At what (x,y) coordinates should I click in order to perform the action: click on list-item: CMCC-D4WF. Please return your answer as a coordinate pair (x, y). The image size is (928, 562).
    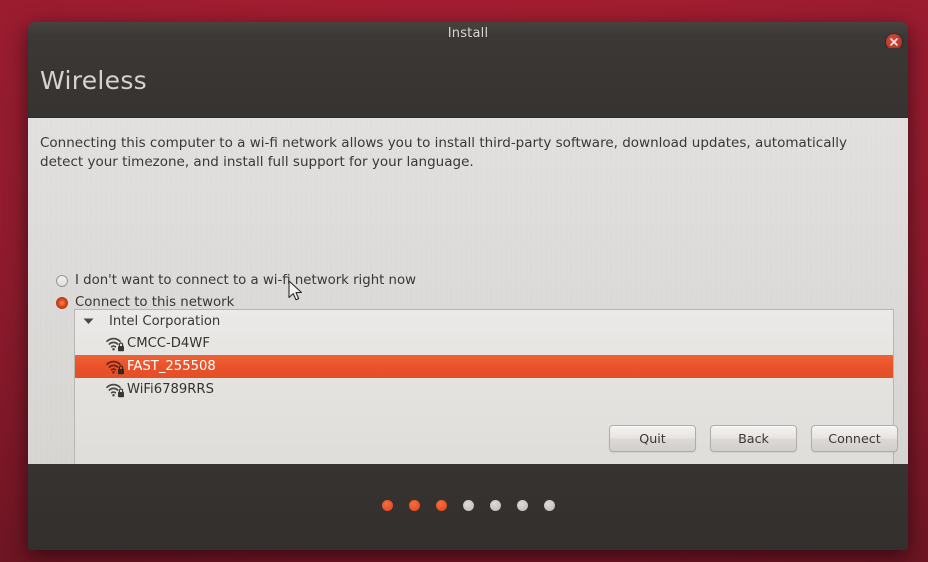
    Looking at the image, I should click on (484, 343).